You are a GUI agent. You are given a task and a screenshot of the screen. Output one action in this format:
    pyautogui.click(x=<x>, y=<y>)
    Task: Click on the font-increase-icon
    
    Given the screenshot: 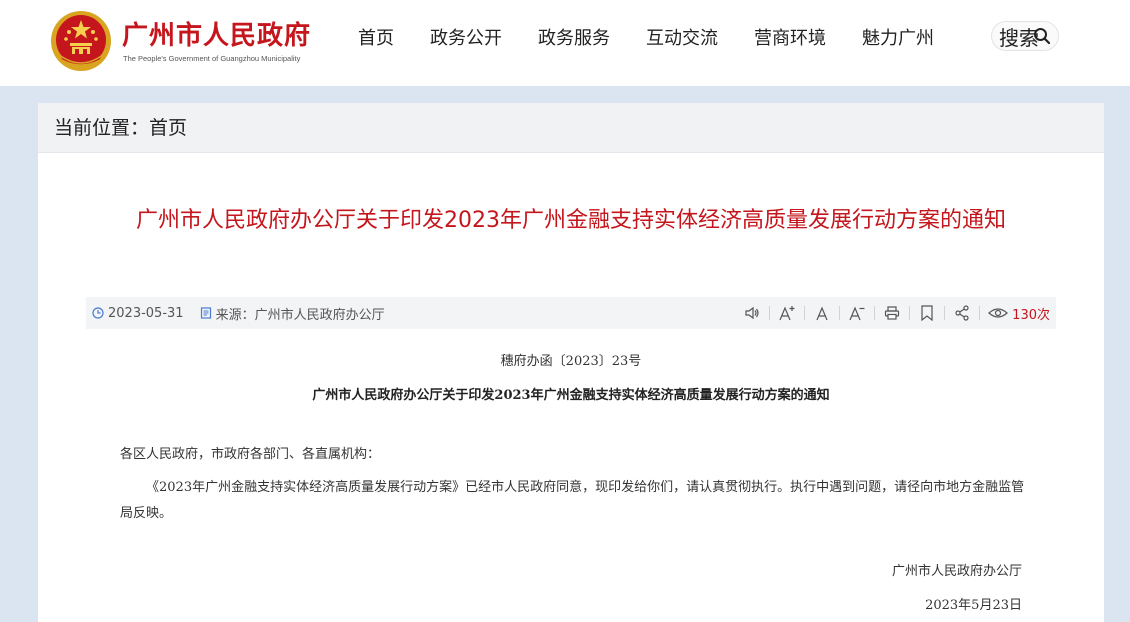 What is the action you would take?
    pyautogui.click(x=787, y=313)
    